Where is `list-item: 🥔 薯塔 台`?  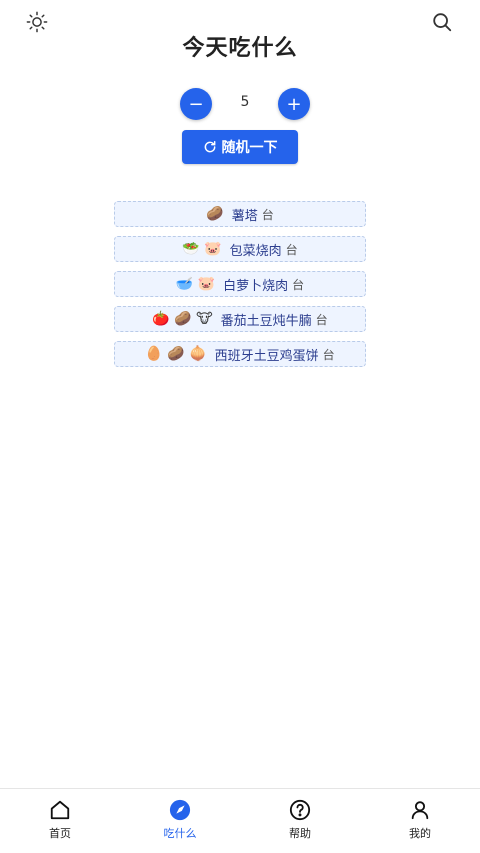 list-item: 🥔 薯塔 台 is located at coordinates (240, 214).